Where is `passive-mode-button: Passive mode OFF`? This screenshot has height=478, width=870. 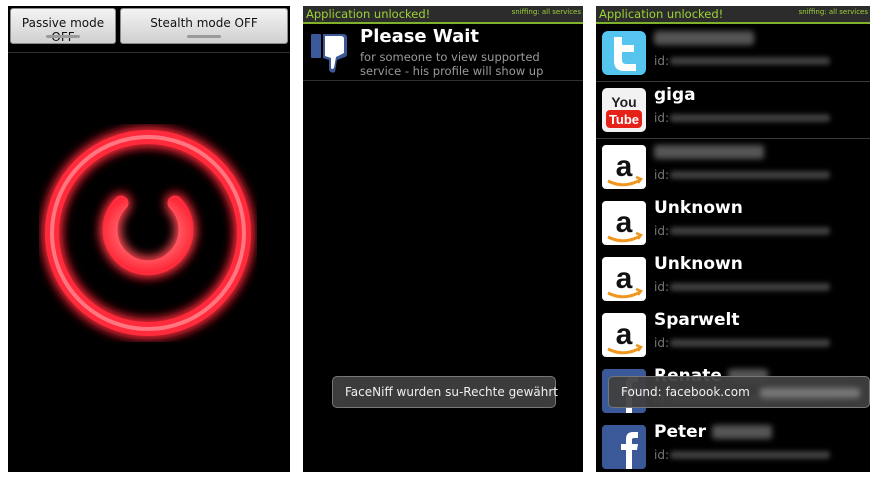
passive-mode-button: Passive mode OFF is located at coordinates (63, 26).